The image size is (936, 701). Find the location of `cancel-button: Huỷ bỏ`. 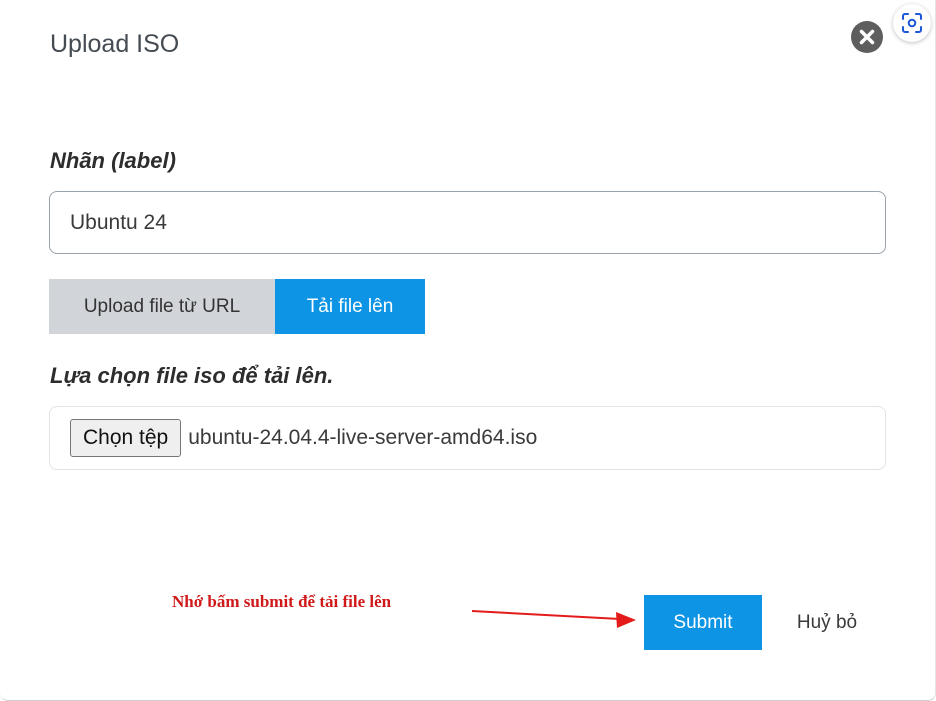

cancel-button: Huỷ bỏ is located at coordinates (827, 622).